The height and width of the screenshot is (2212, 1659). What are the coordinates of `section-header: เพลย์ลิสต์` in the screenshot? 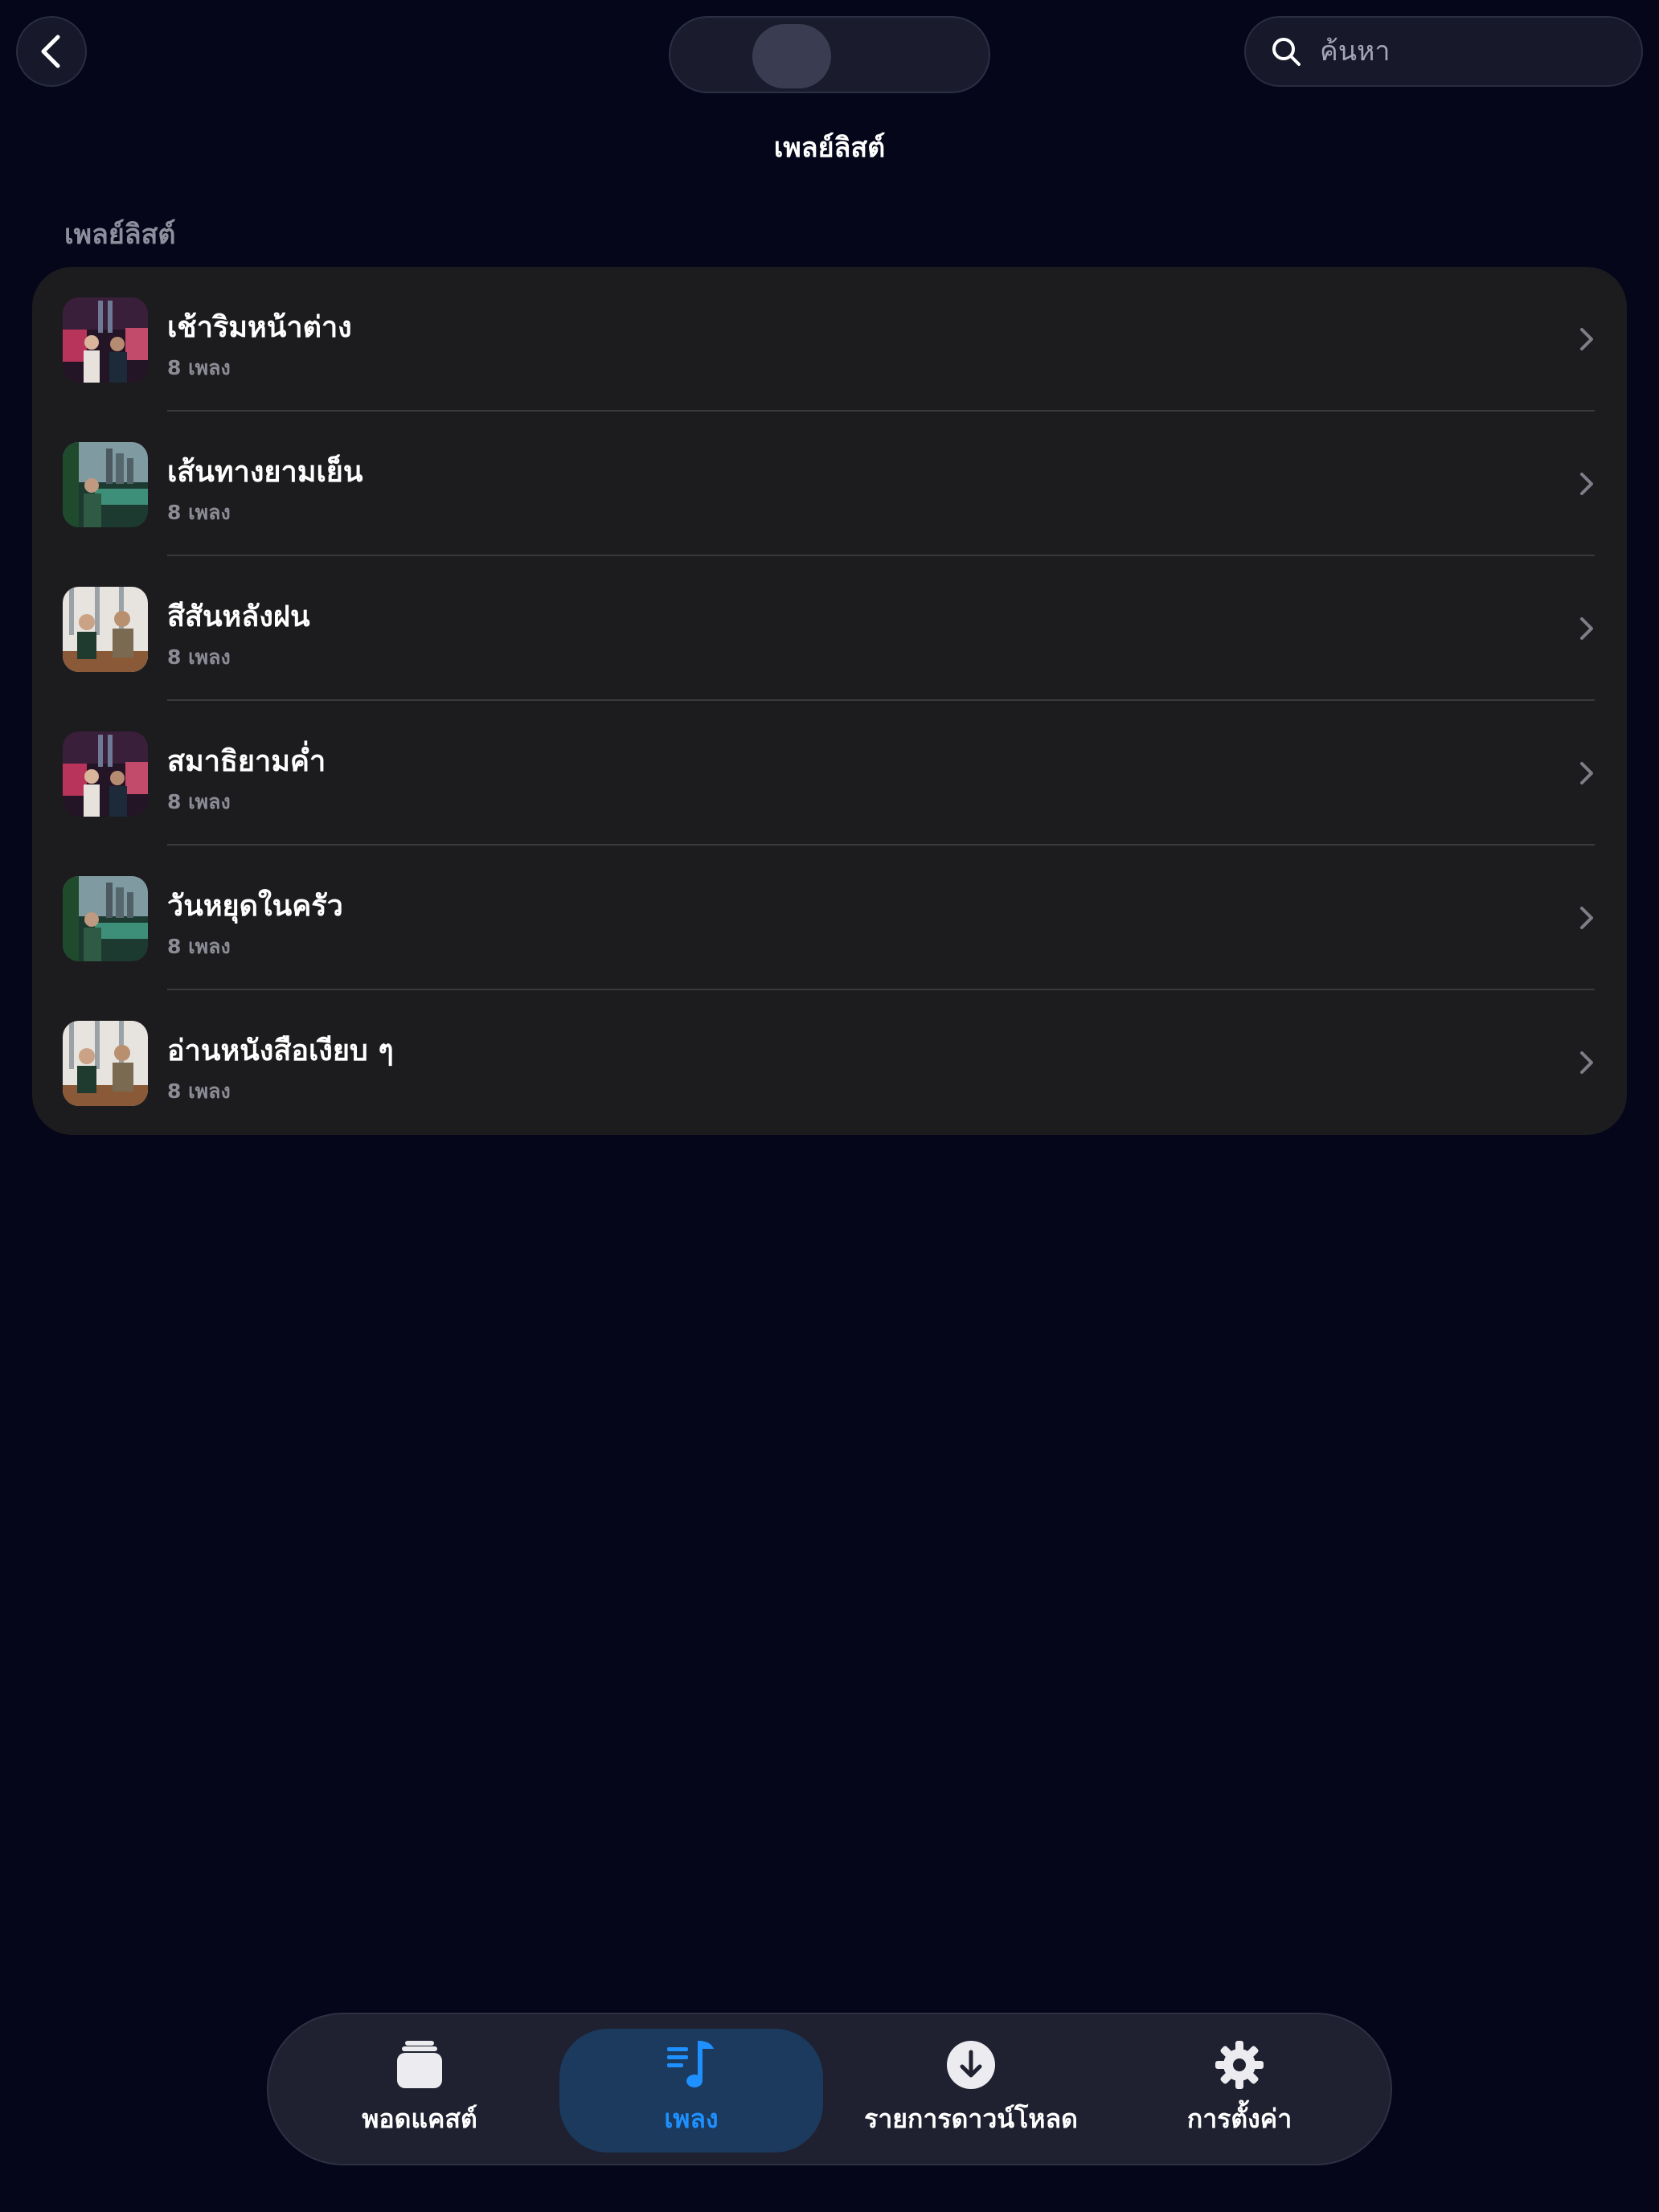 It's located at (120, 235).